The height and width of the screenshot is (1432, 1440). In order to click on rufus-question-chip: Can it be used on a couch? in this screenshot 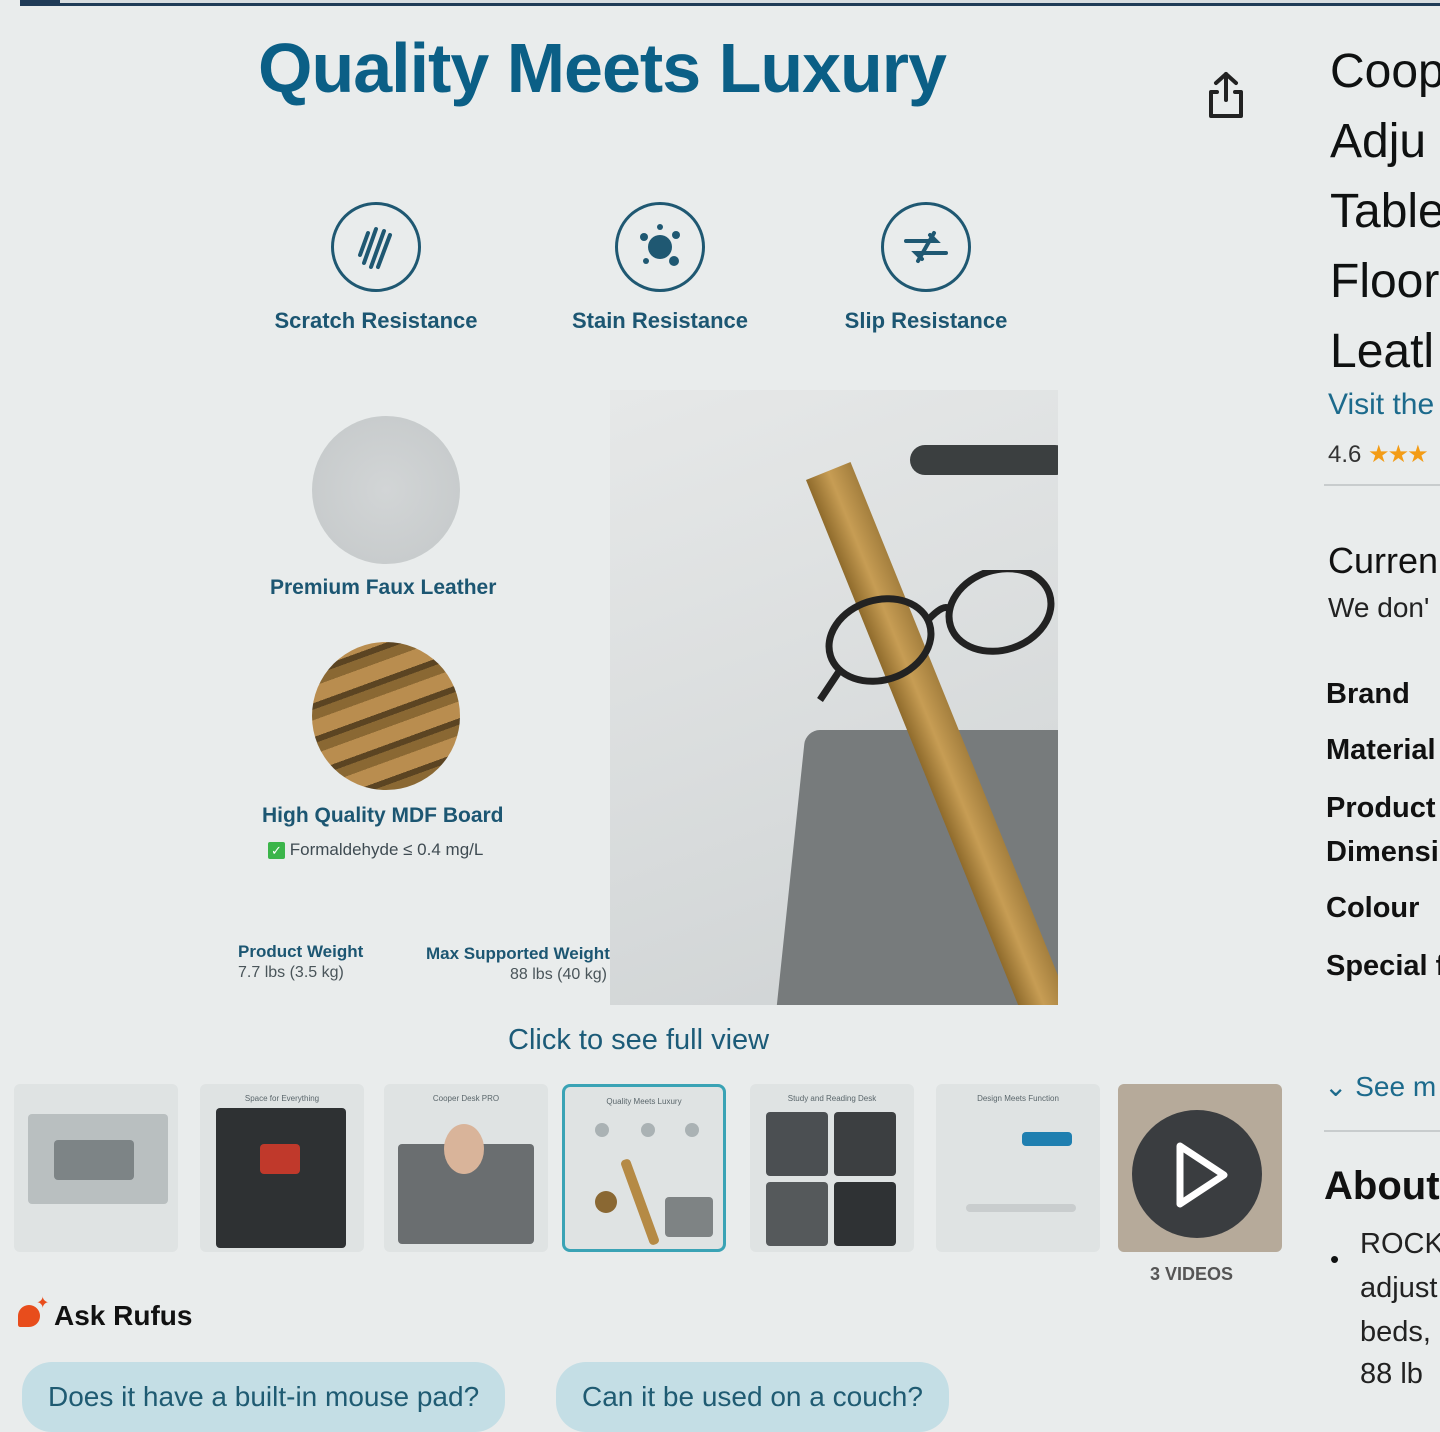, I will do `click(752, 1397)`.